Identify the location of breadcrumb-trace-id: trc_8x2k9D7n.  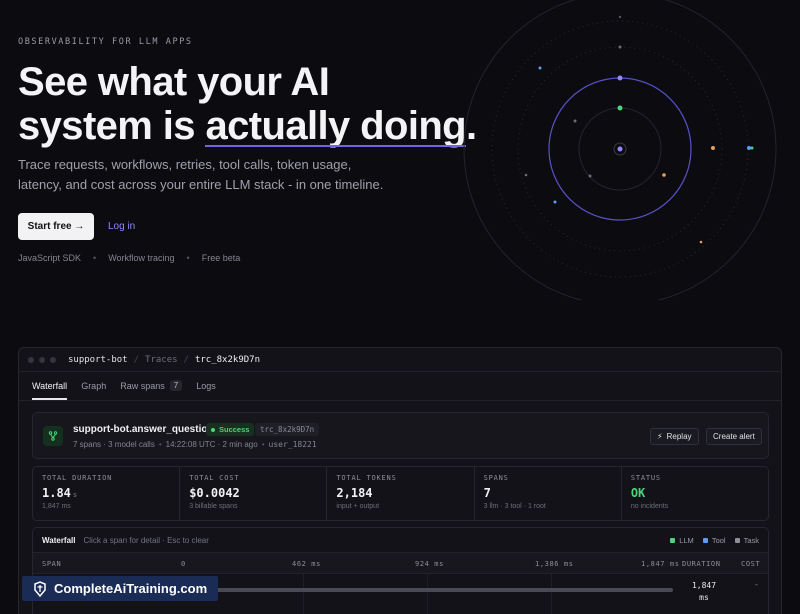
(227, 359).